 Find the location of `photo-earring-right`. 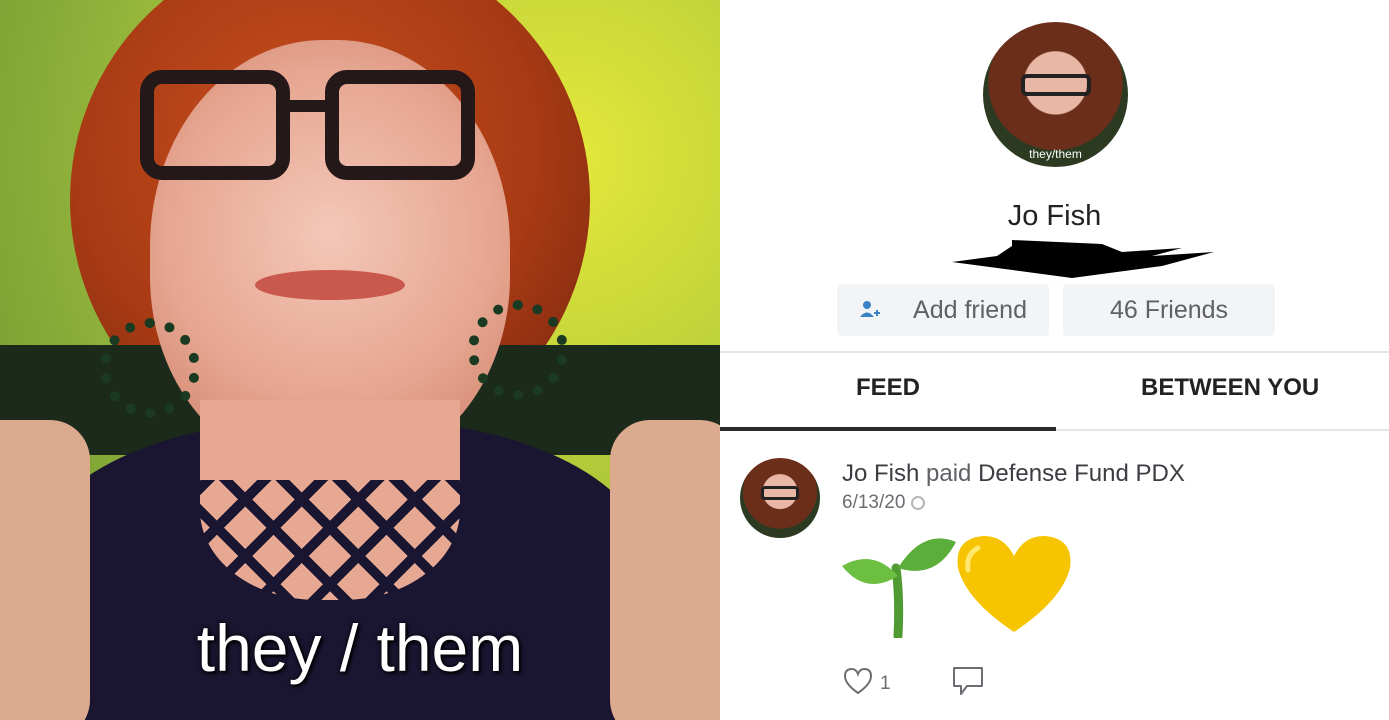

photo-earring-right is located at coordinates (518, 350).